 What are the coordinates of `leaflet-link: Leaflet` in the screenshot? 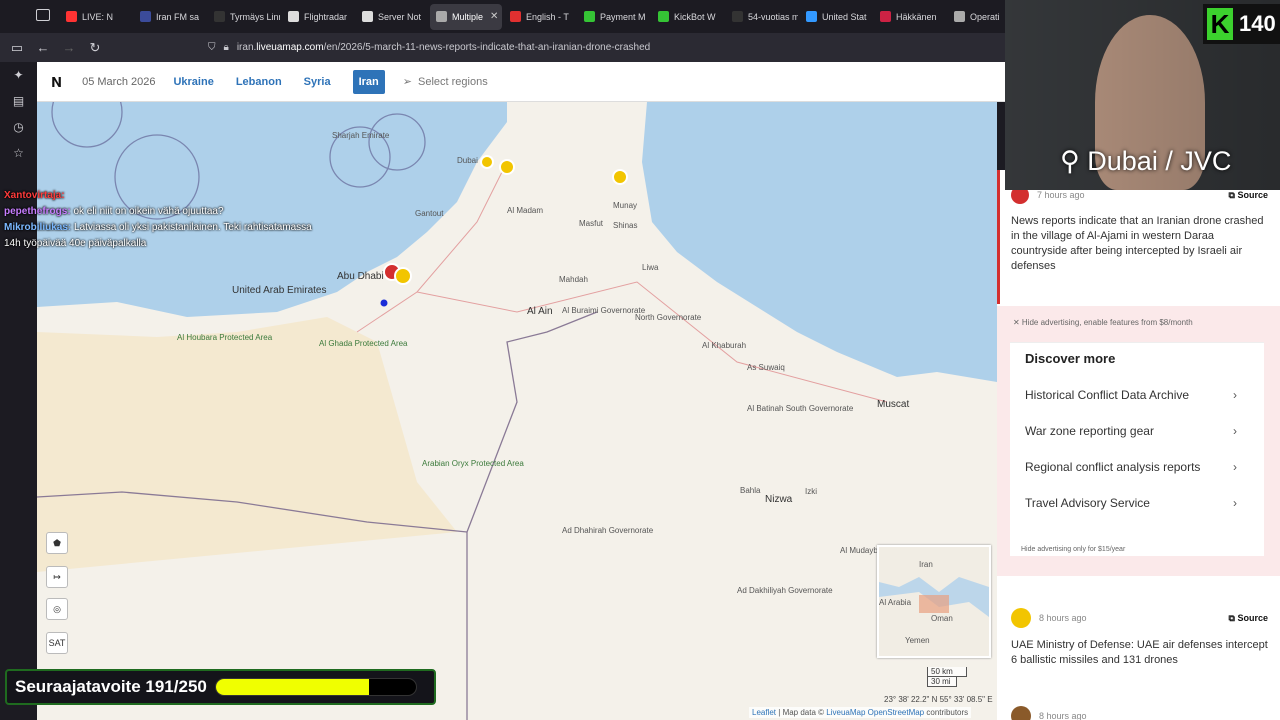 It's located at (764, 712).